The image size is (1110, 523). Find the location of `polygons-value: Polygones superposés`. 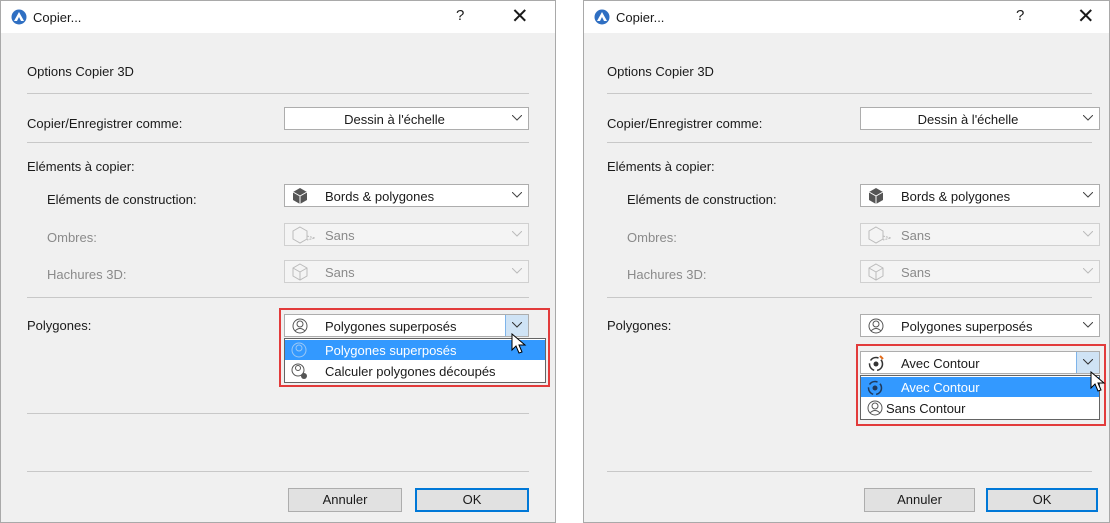

polygons-value: Polygones superposés is located at coordinates (967, 326).